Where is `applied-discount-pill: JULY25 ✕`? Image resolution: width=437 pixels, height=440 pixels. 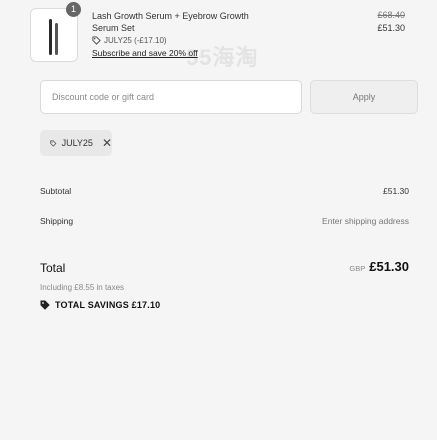
applied-discount-pill: JULY25 ✕ is located at coordinates (76, 143).